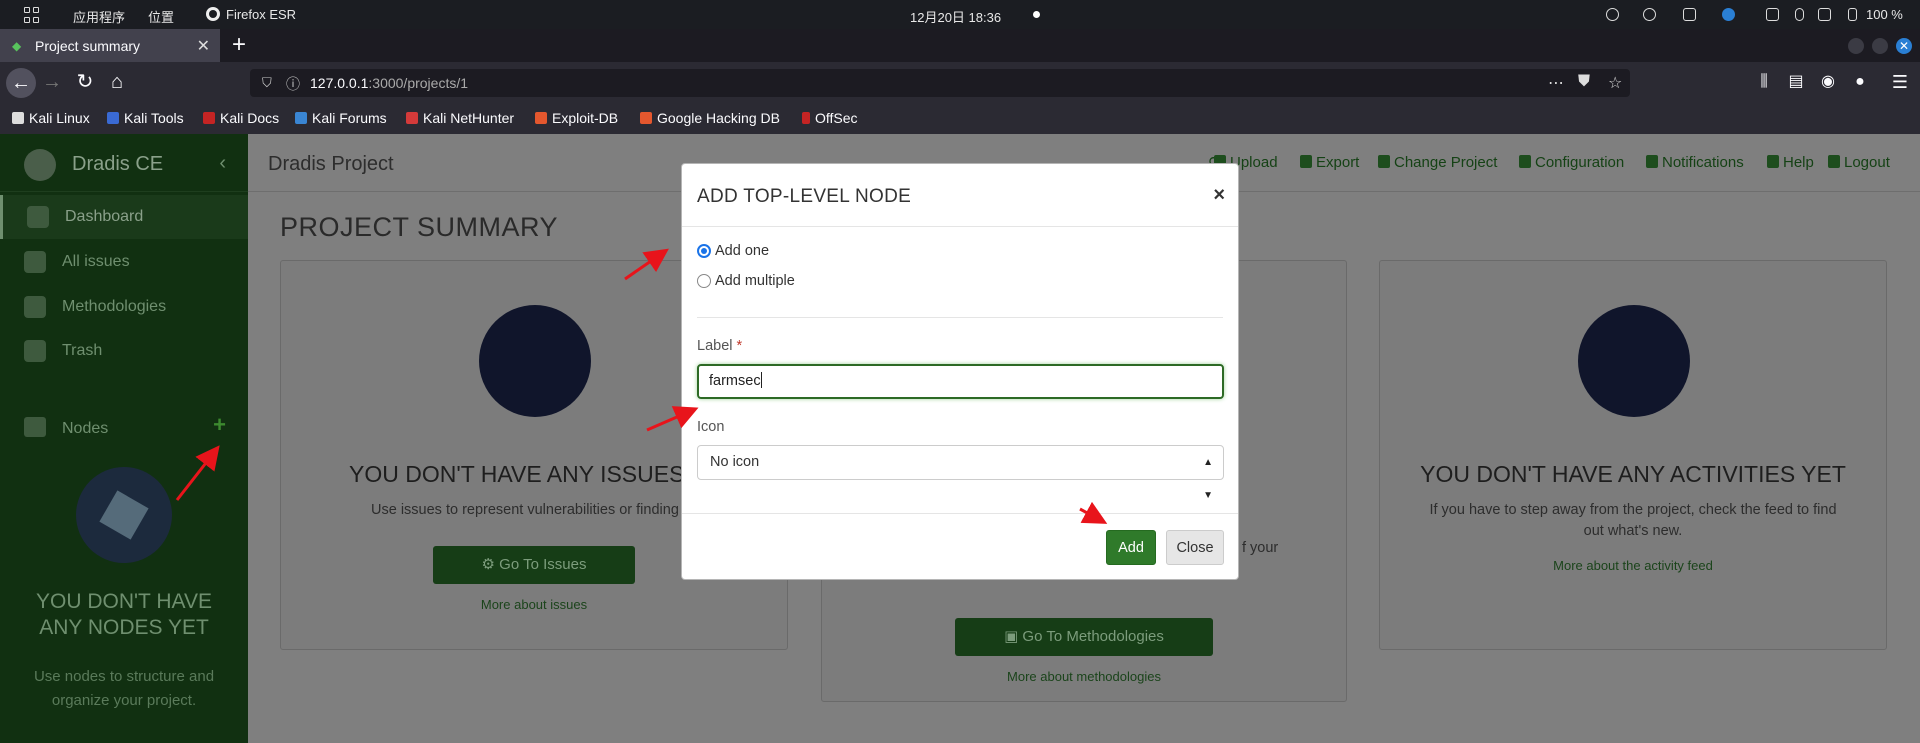 The width and height of the screenshot is (1920, 743). Describe the element at coordinates (704, 251) in the screenshot. I see `add-one-radio` at that location.